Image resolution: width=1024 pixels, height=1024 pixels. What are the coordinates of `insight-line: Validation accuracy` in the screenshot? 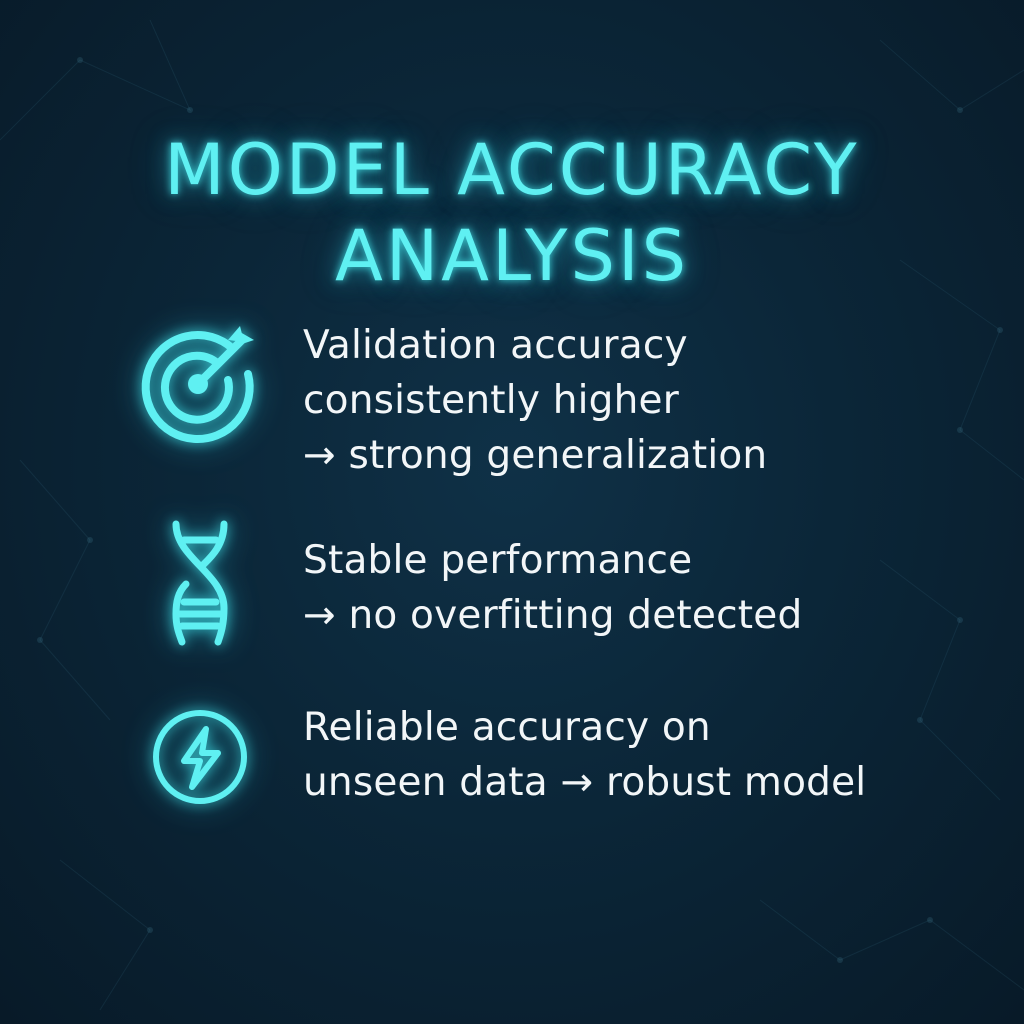 It's located at (495, 345).